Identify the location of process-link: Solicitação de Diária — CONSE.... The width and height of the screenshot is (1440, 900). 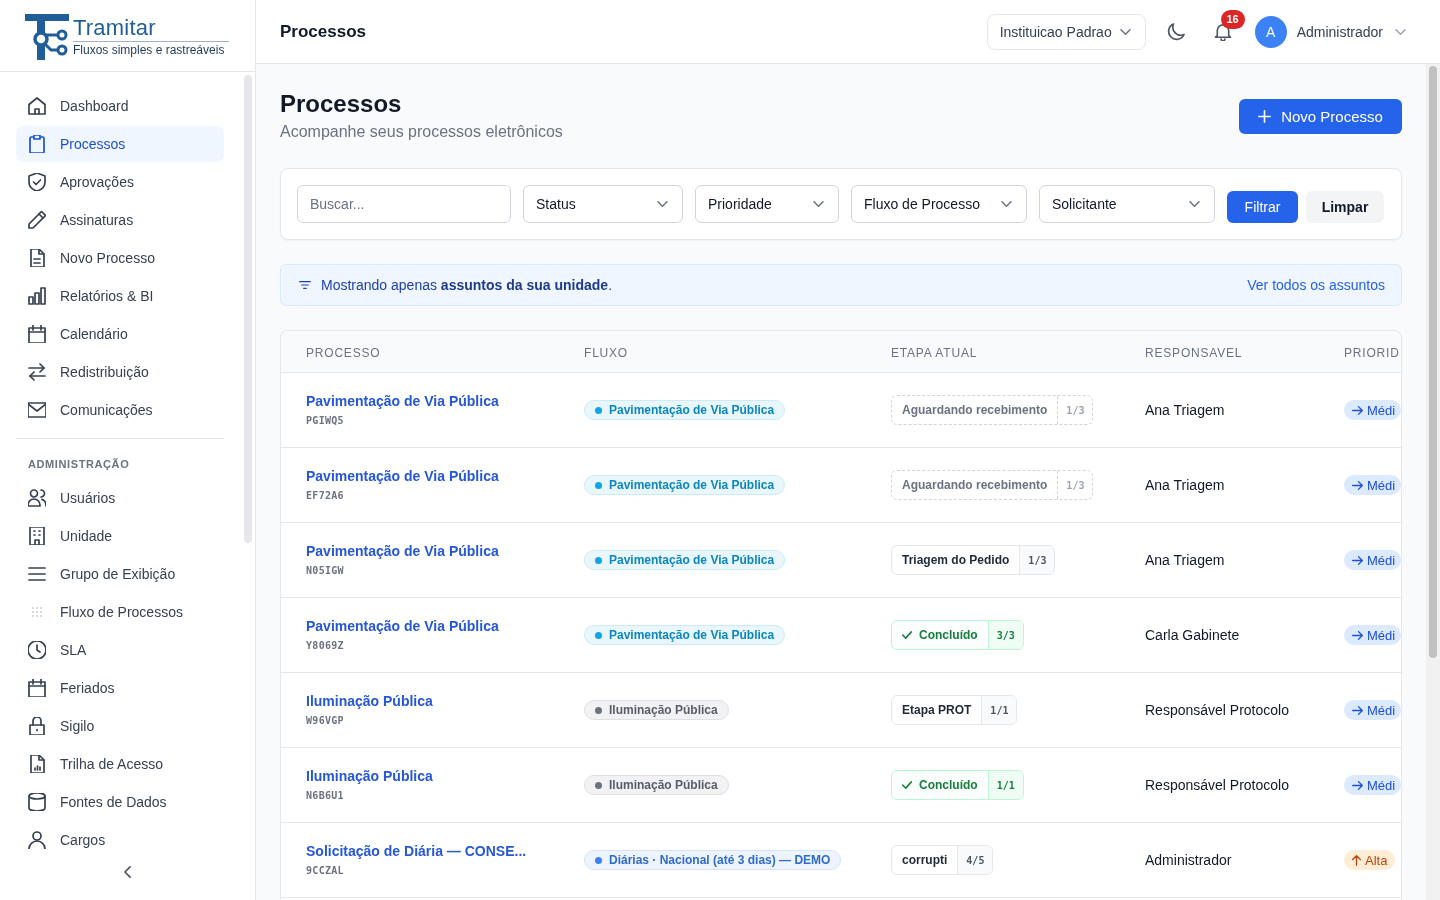
(416, 851).